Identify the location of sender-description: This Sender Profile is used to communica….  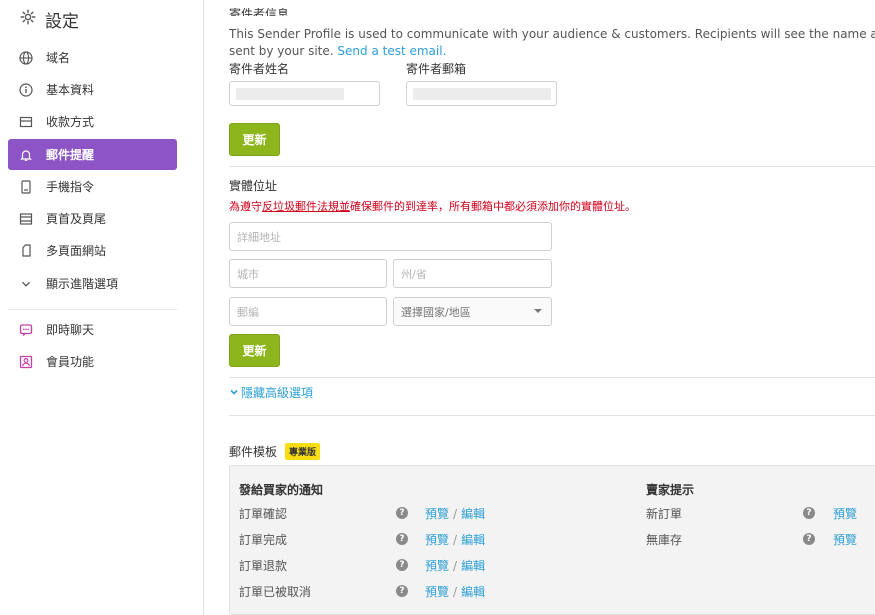
(552, 34).